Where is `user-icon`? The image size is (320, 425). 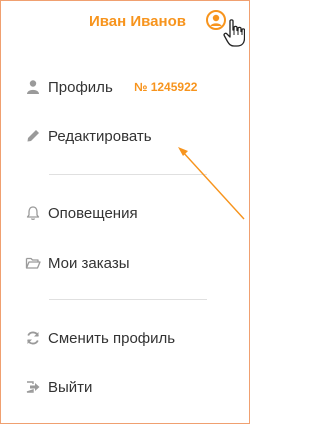
user-icon is located at coordinates (33, 87).